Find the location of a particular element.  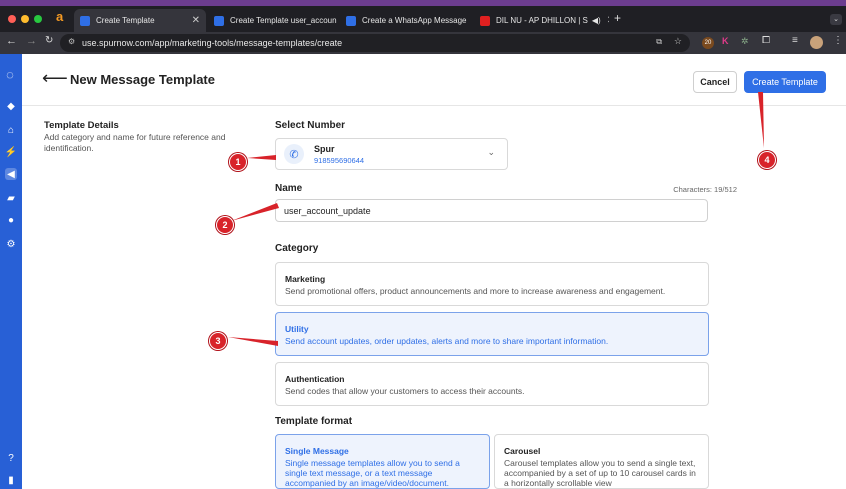

panel-toggle-icon: ▮ is located at coordinates (11, 480).